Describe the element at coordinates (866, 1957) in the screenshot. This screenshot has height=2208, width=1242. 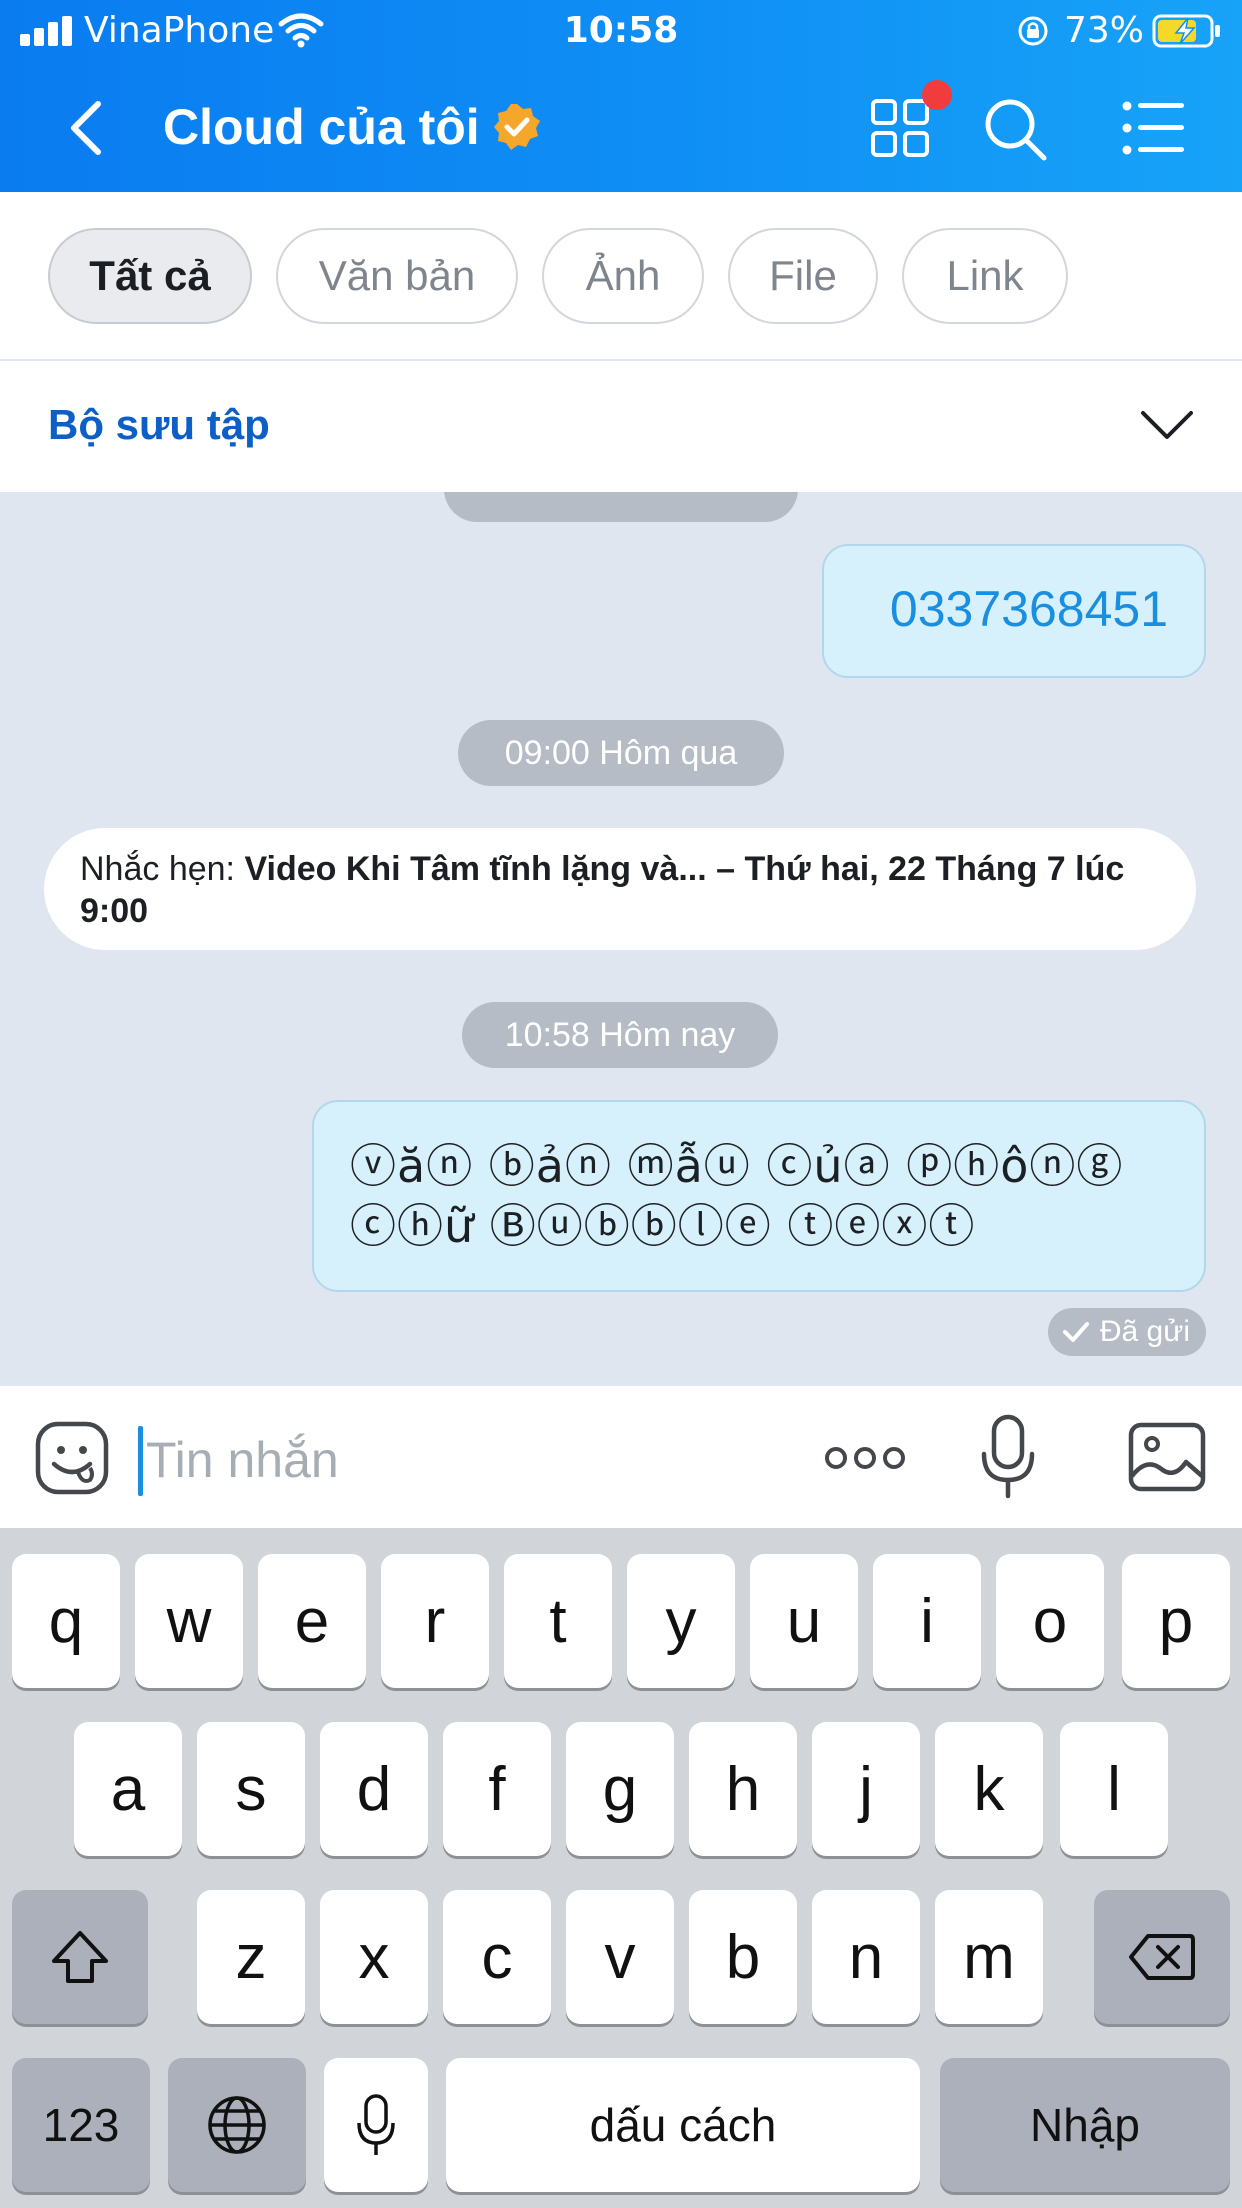
I see `key-n: n` at that location.